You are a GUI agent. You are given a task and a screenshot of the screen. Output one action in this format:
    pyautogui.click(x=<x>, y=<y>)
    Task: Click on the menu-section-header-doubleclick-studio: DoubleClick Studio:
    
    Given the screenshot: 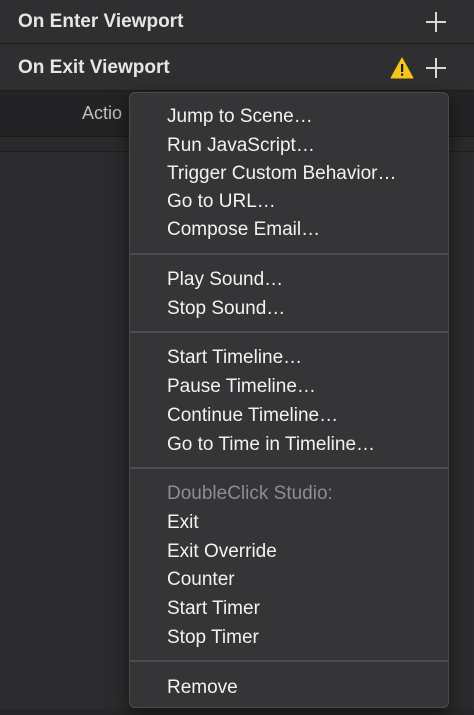 What is the action you would take?
    pyautogui.click(x=250, y=493)
    